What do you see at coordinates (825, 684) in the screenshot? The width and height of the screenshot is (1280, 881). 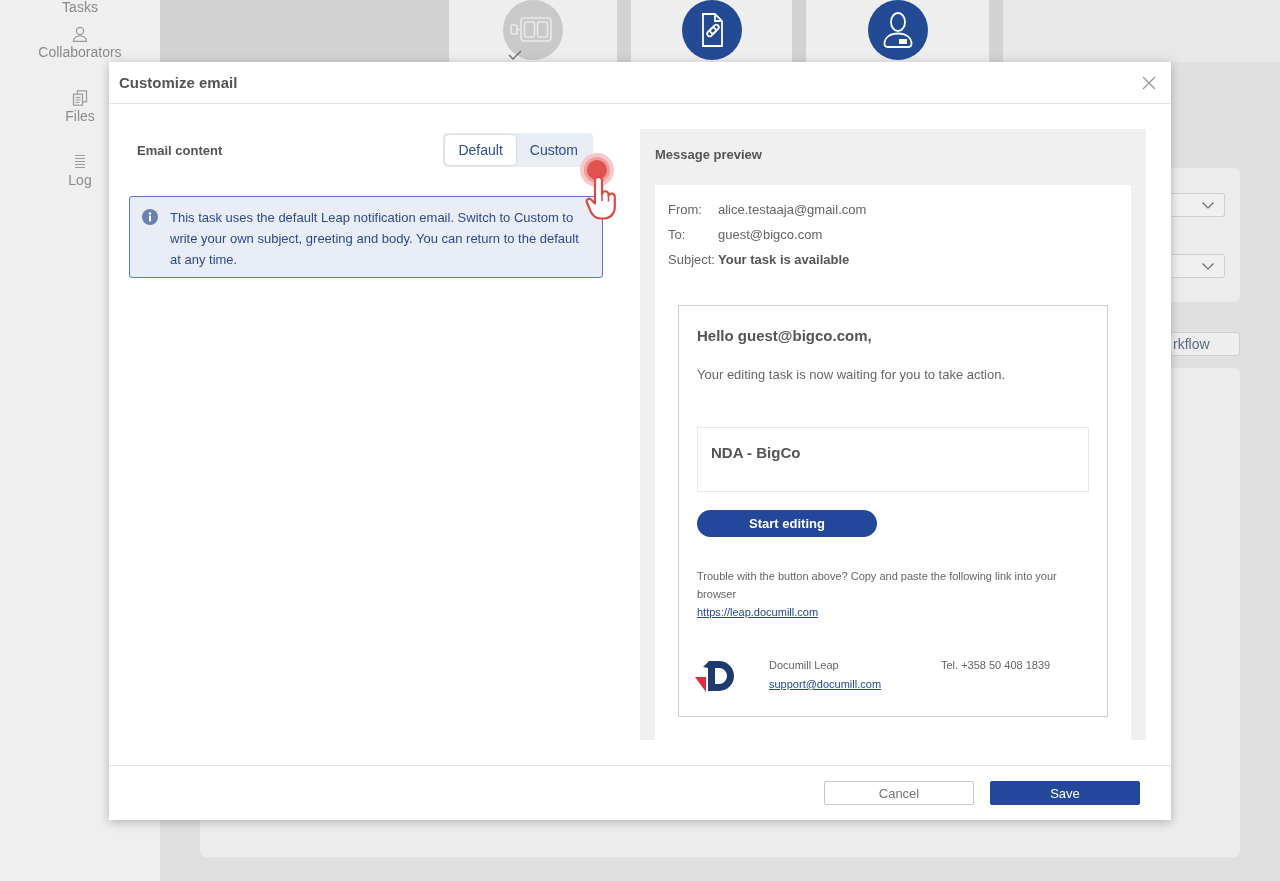 I see `email-link: support@documill.com` at bounding box center [825, 684].